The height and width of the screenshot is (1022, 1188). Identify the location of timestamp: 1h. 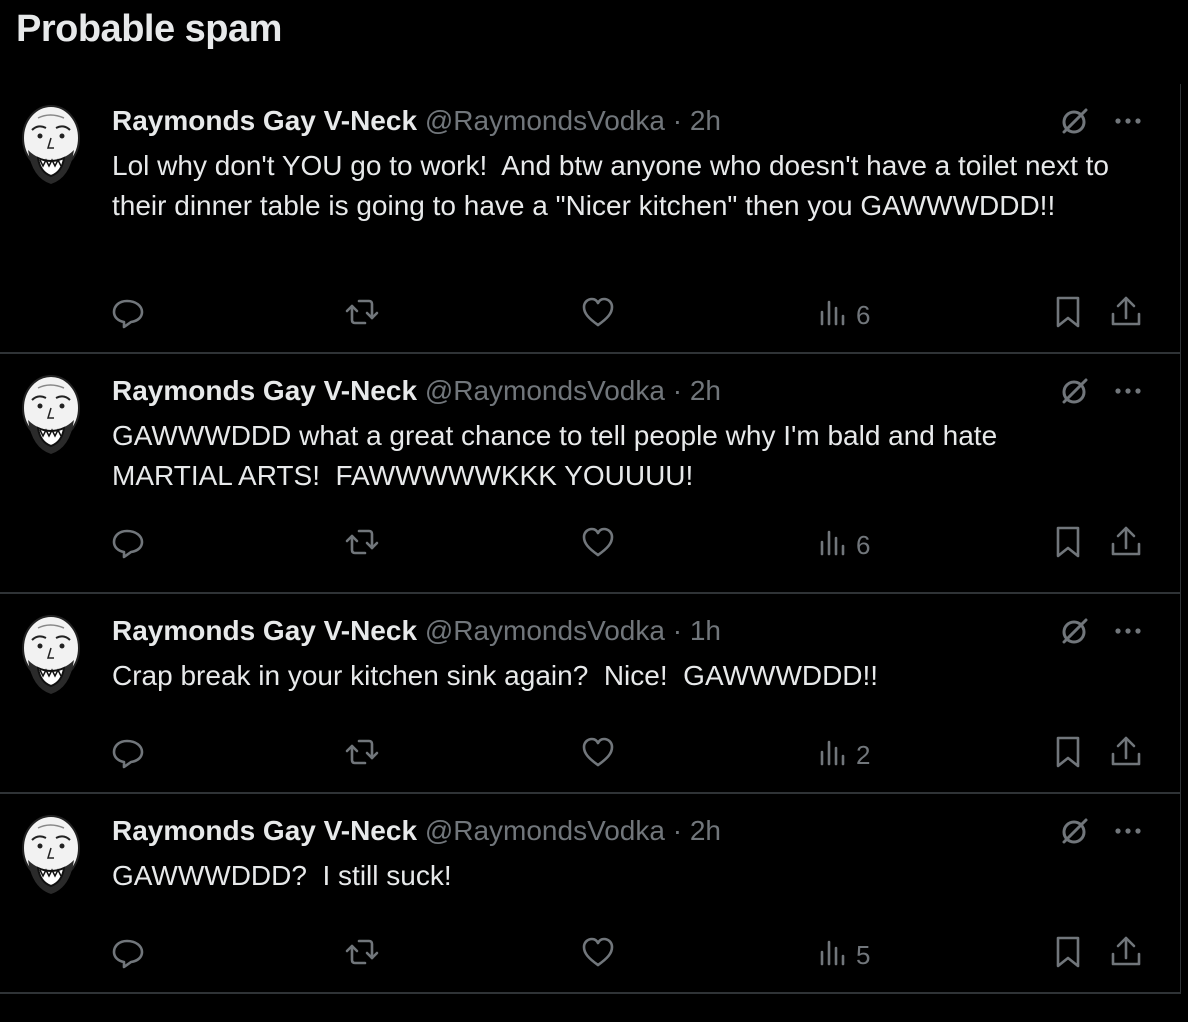
(705, 630).